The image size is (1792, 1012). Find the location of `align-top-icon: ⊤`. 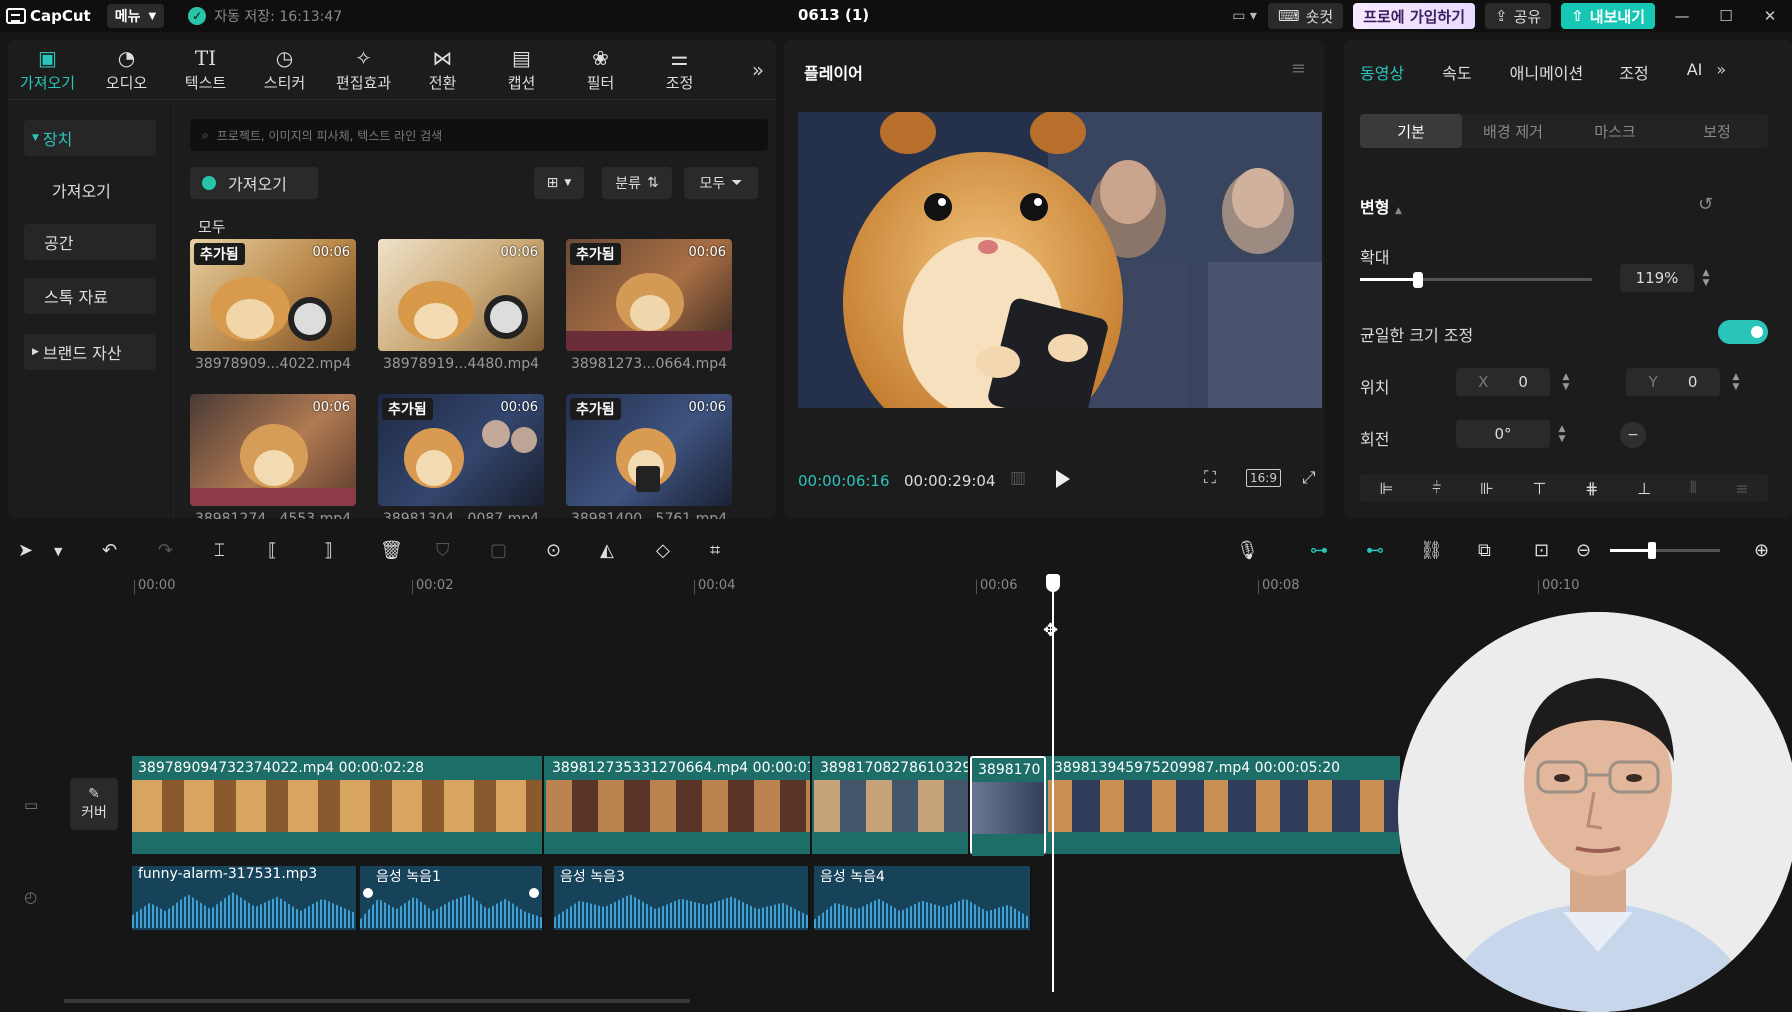

align-top-icon: ⊤ is located at coordinates (1539, 488).